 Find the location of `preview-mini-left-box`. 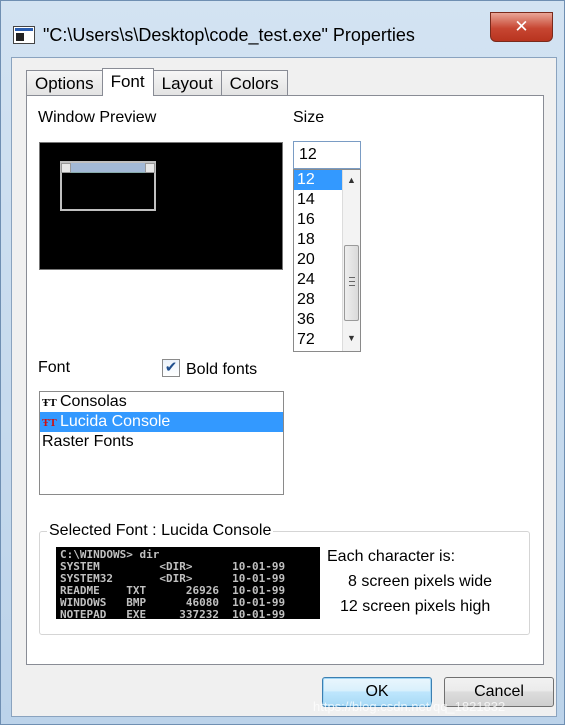

preview-mini-left-box is located at coordinates (66, 168).